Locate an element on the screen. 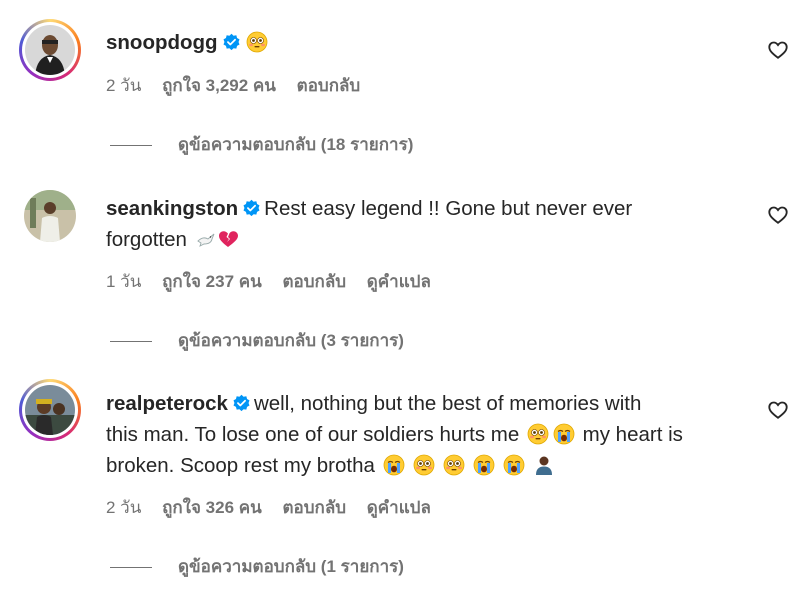 The width and height of the screenshot is (800, 590). comment-text-line2: forgotten is located at coordinates (146, 239).